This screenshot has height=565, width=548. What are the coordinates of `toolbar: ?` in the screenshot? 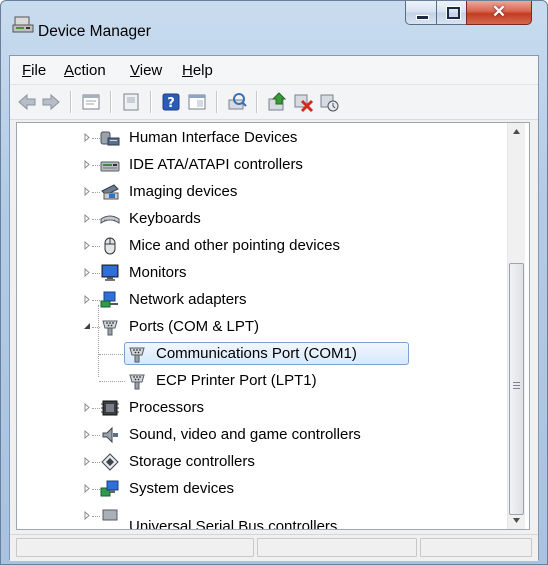 It's located at (274, 102).